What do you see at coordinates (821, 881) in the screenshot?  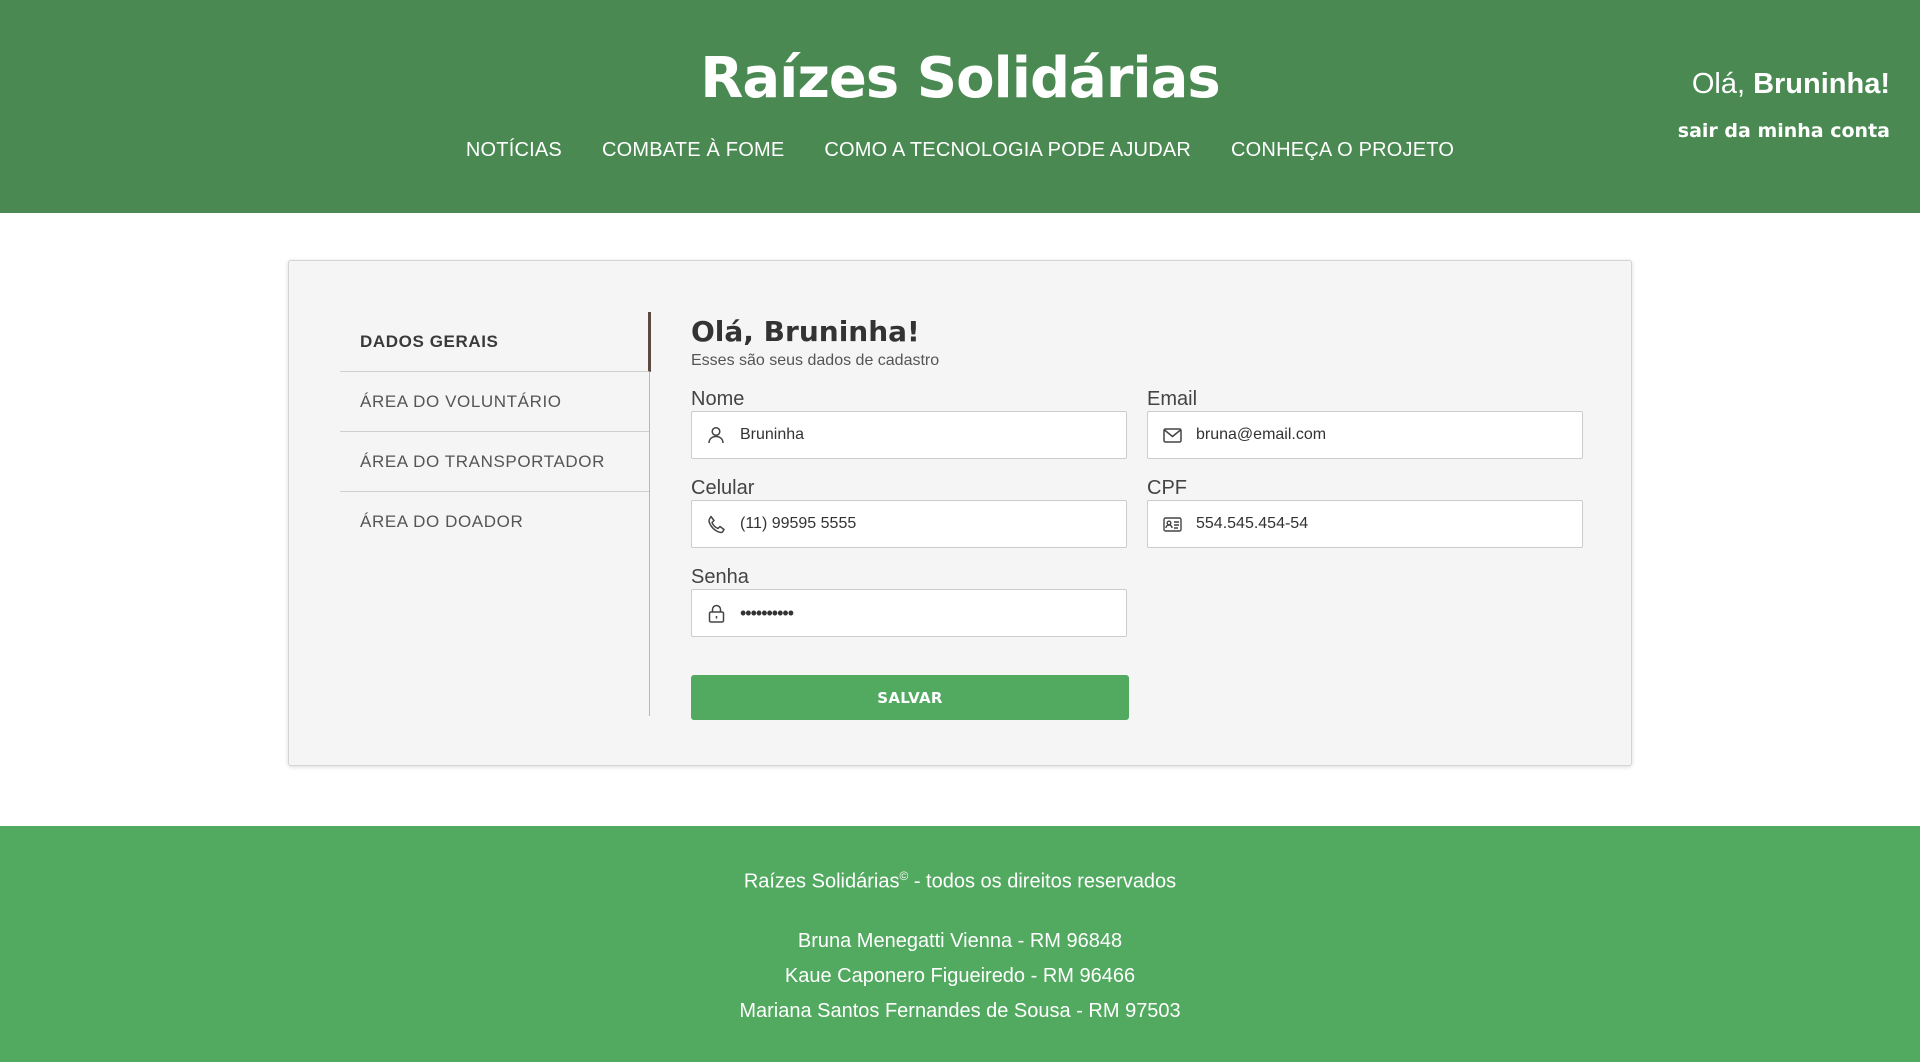 I see `footer-brand: Raízes Solidárias` at bounding box center [821, 881].